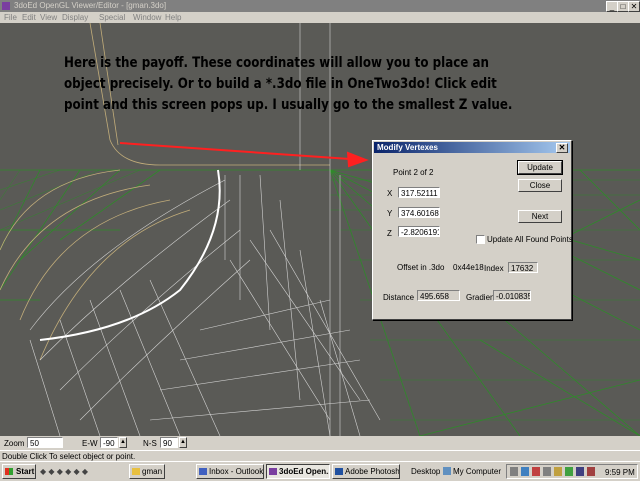  Describe the element at coordinates (9, 471) in the screenshot. I see `windows-logo-icon` at that location.